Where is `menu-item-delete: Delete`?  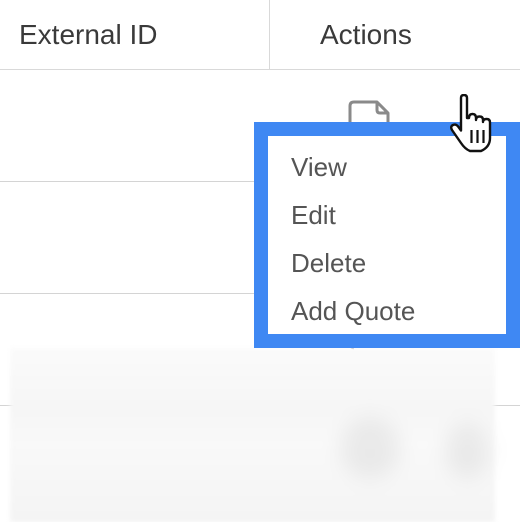 menu-item-delete: Delete is located at coordinates (353, 272).